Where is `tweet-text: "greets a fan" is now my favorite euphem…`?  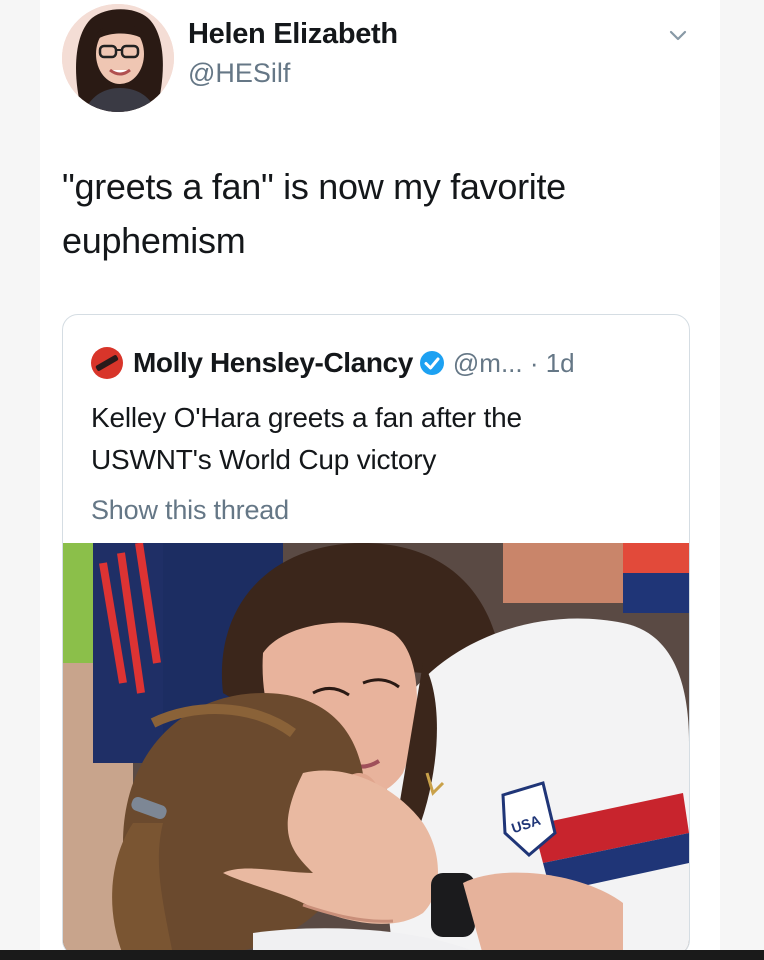
tweet-text: "greets a fan" is now my favorite euphem… is located at coordinates (372, 214).